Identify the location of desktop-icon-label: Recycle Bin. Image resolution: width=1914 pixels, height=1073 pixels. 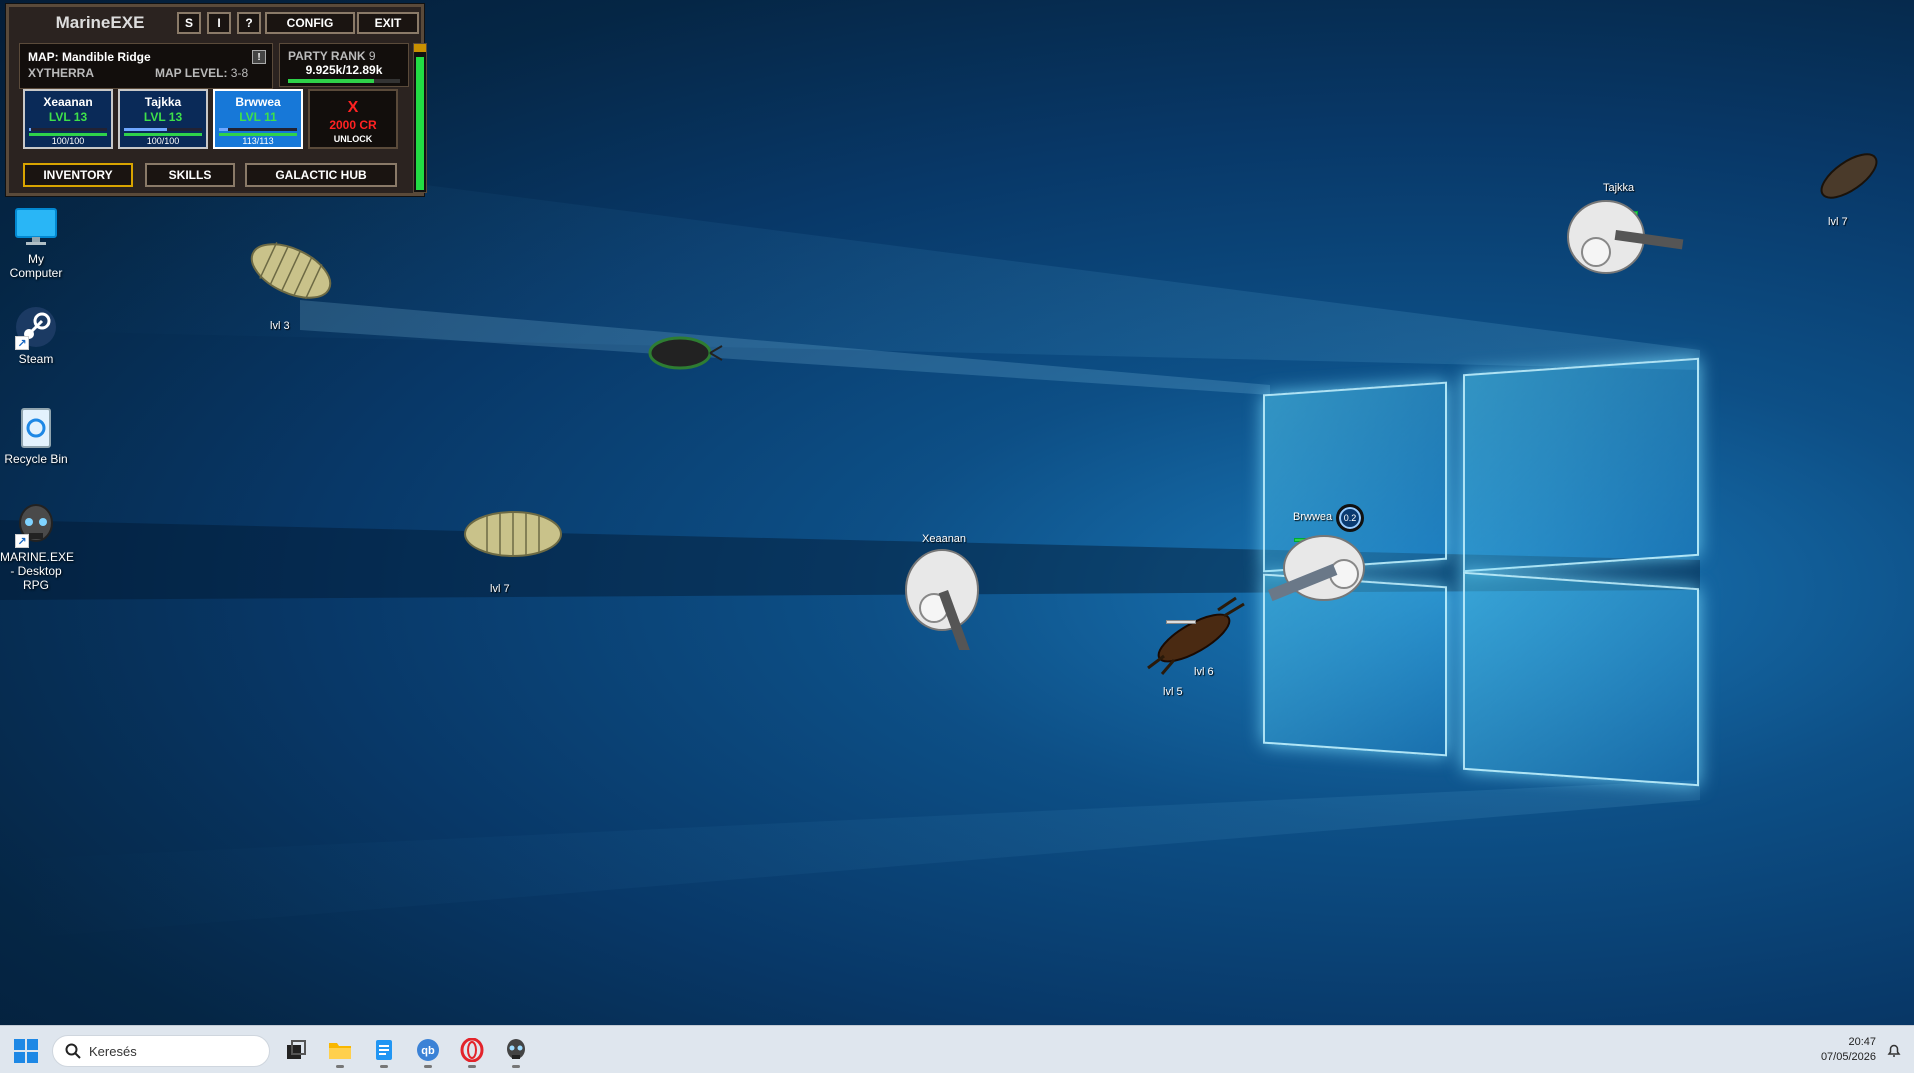
(36, 459).